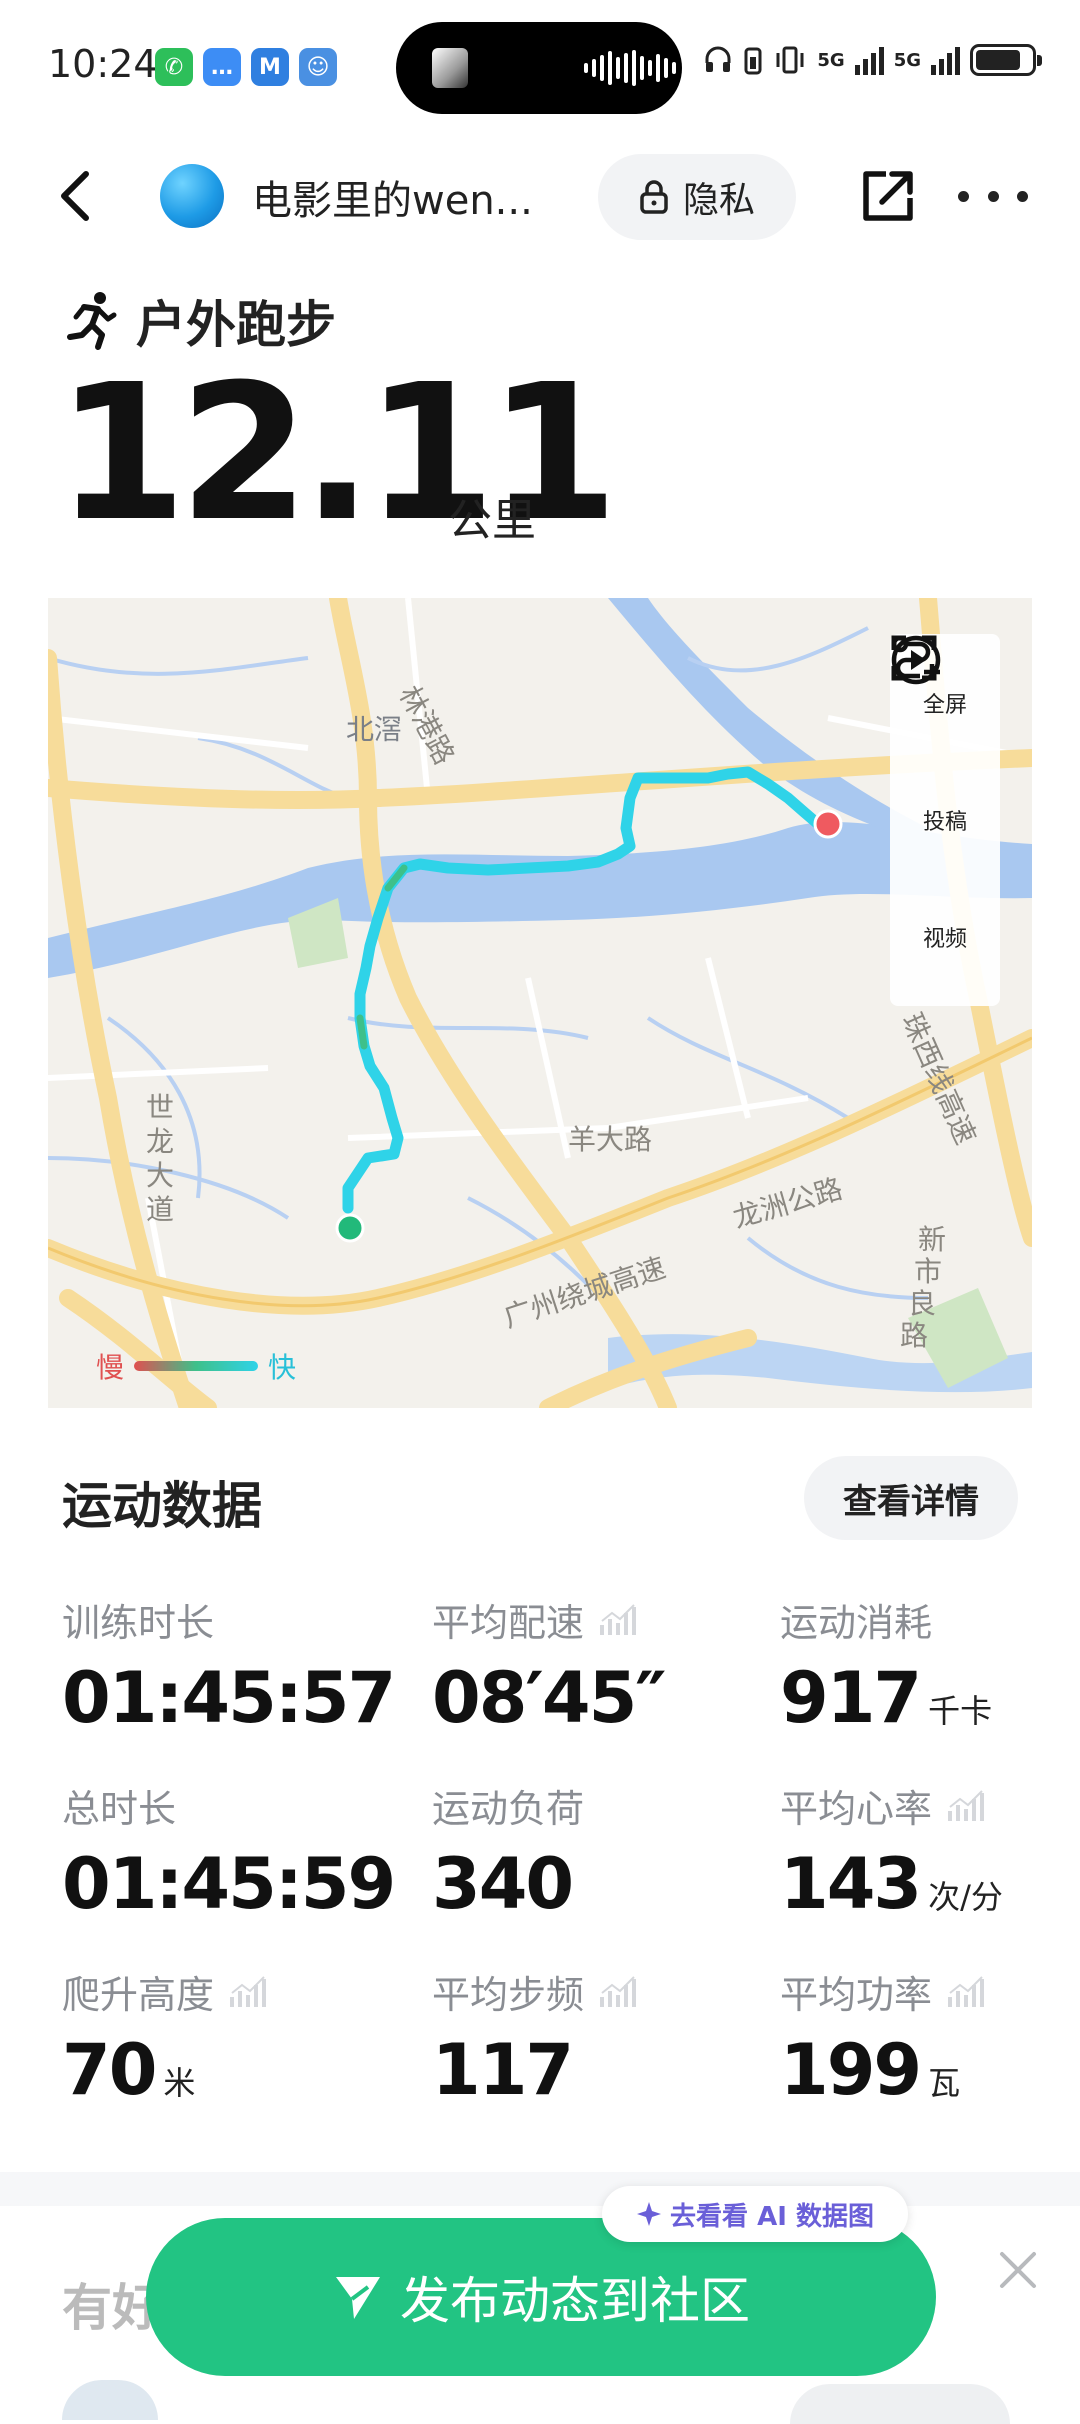 The width and height of the screenshot is (1080, 2424). I want to click on stat-unit: 瓦, so click(944, 2083).